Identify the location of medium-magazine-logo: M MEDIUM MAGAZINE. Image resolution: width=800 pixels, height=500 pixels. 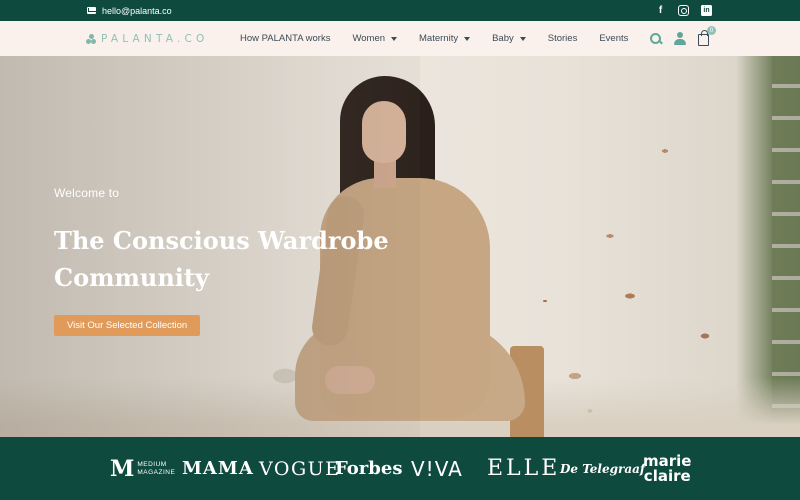
(142, 468).